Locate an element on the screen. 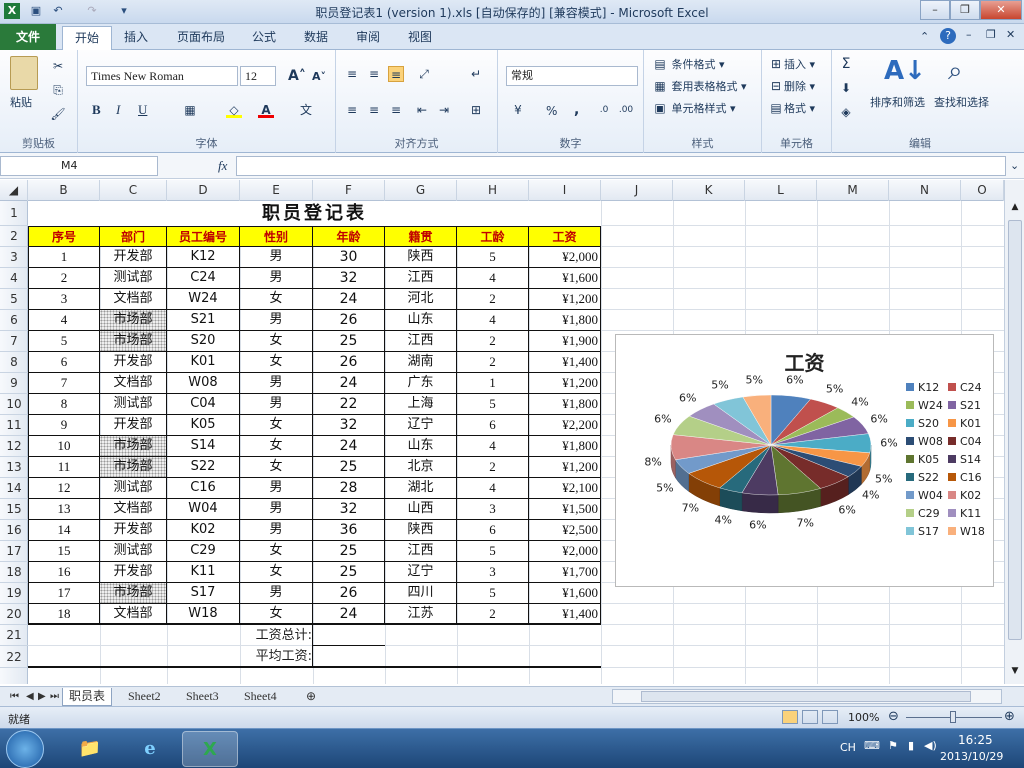 The image size is (1024, 768). format-cells-button: ▤ 格式 ▾ is located at coordinates (791, 108).